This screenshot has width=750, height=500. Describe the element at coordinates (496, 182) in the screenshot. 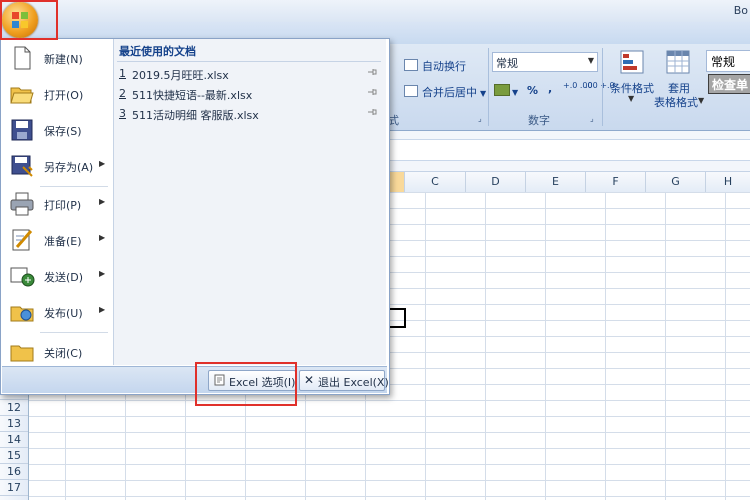

I see `column-header: D` at that location.